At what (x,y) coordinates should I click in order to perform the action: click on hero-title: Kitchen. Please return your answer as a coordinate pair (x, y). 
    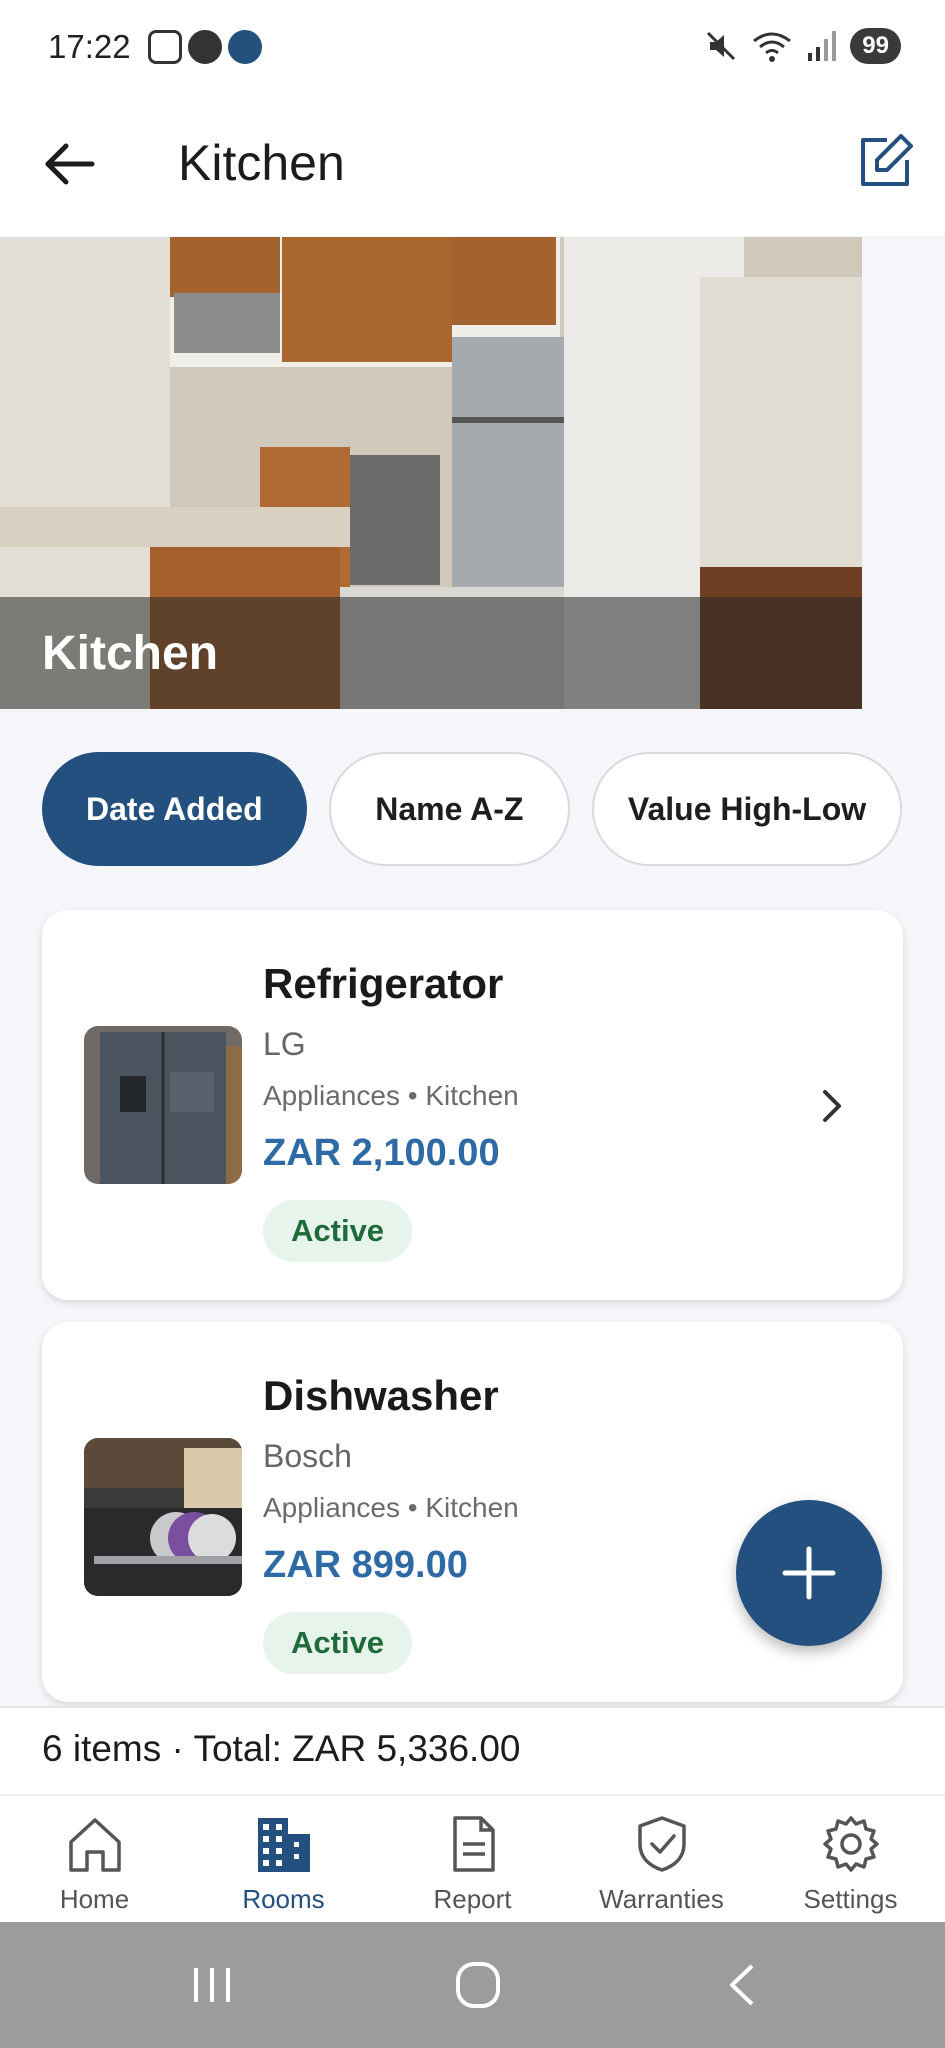
    Looking at the image, I should click on (130, 653).